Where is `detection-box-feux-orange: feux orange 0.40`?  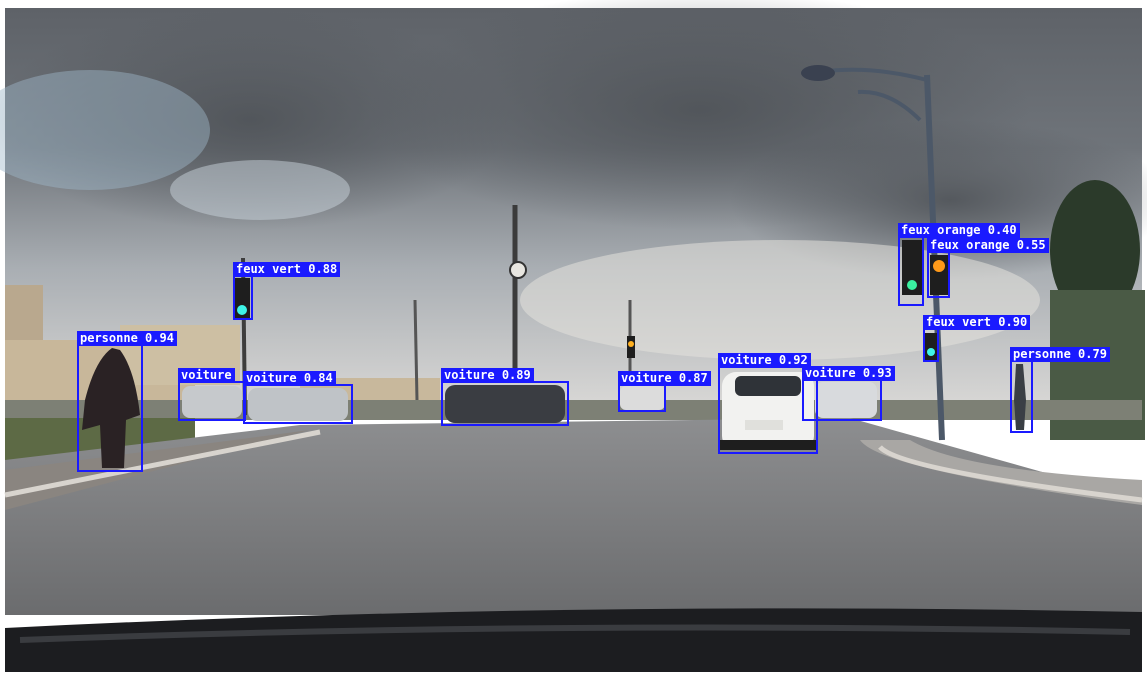 detection-box-feux-orange: feux orange 0.40 is located at coordinates (959, 264).